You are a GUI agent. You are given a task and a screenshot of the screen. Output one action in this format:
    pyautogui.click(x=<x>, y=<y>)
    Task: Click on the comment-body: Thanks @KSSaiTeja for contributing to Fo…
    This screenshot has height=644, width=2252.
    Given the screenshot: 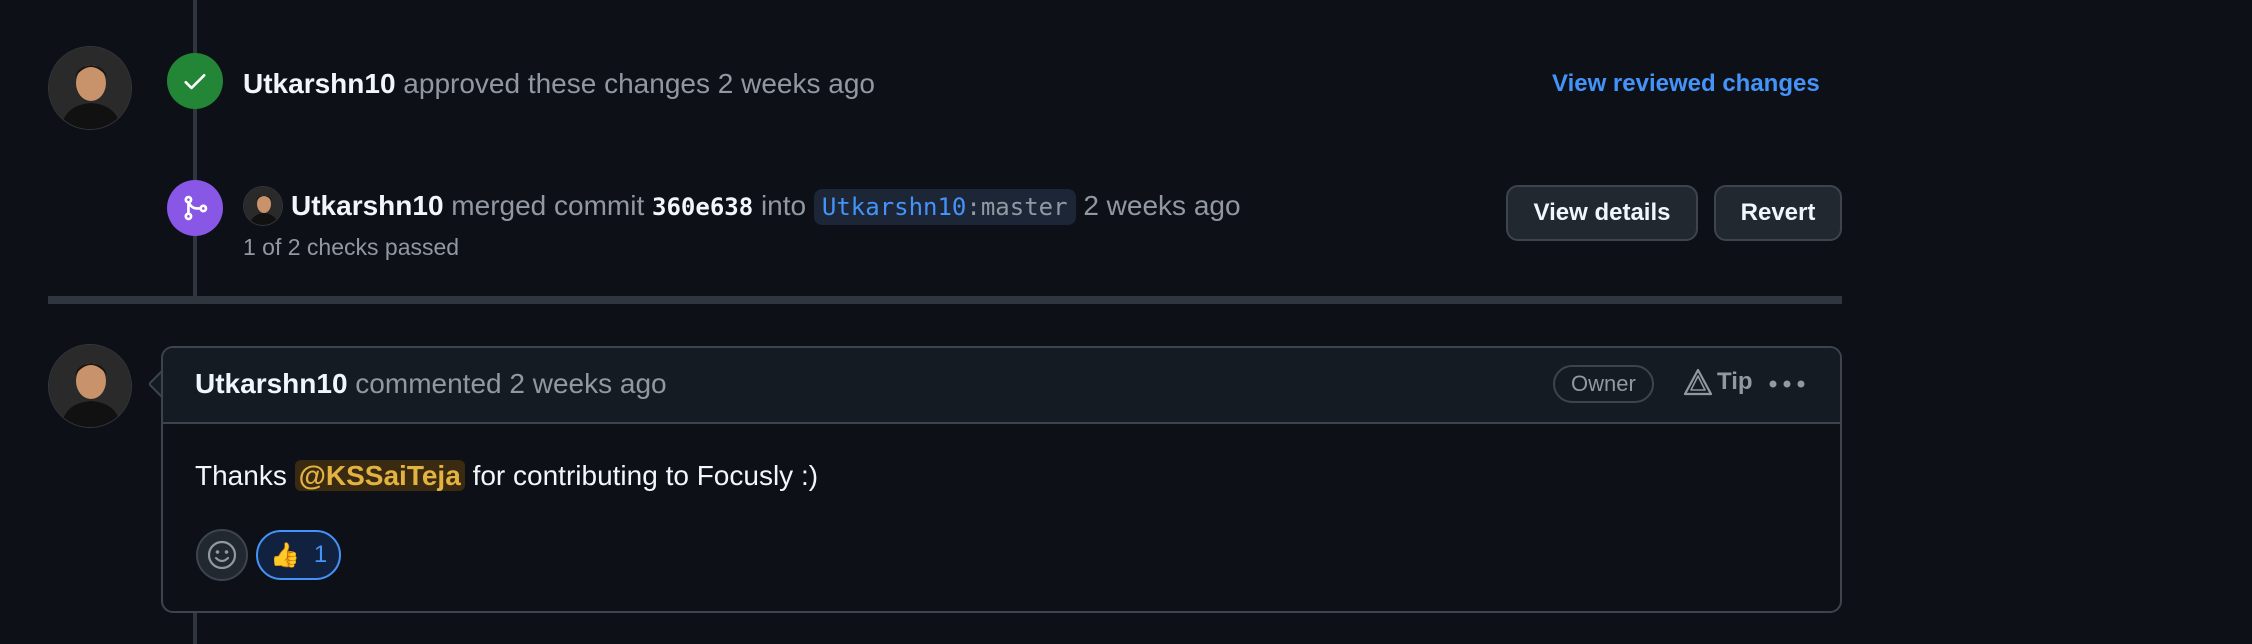 What is the action you would take?
    pyautogui.click(x=506, y=476)
    